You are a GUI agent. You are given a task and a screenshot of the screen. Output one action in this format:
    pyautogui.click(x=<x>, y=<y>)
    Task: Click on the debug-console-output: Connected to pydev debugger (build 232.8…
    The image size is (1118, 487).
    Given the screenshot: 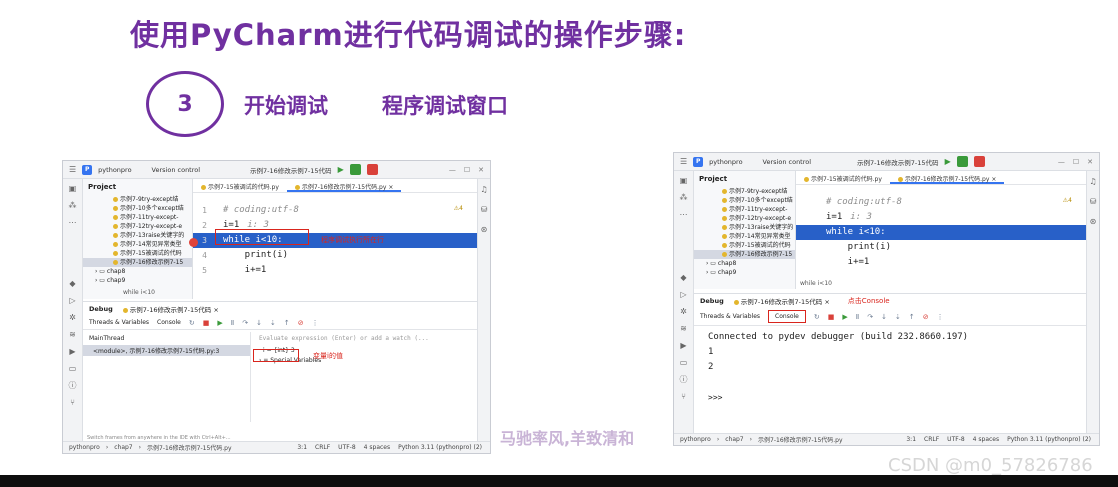 What is the action you would take?
    pyautogui.click(x=892, y=381)
    